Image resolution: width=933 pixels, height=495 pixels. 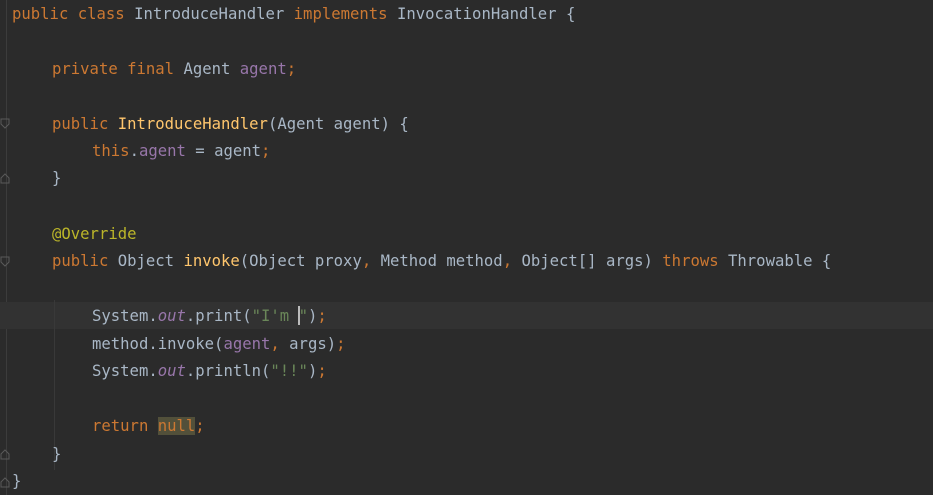 I want to click on method-name: invoke, so click(x=211, y=261).